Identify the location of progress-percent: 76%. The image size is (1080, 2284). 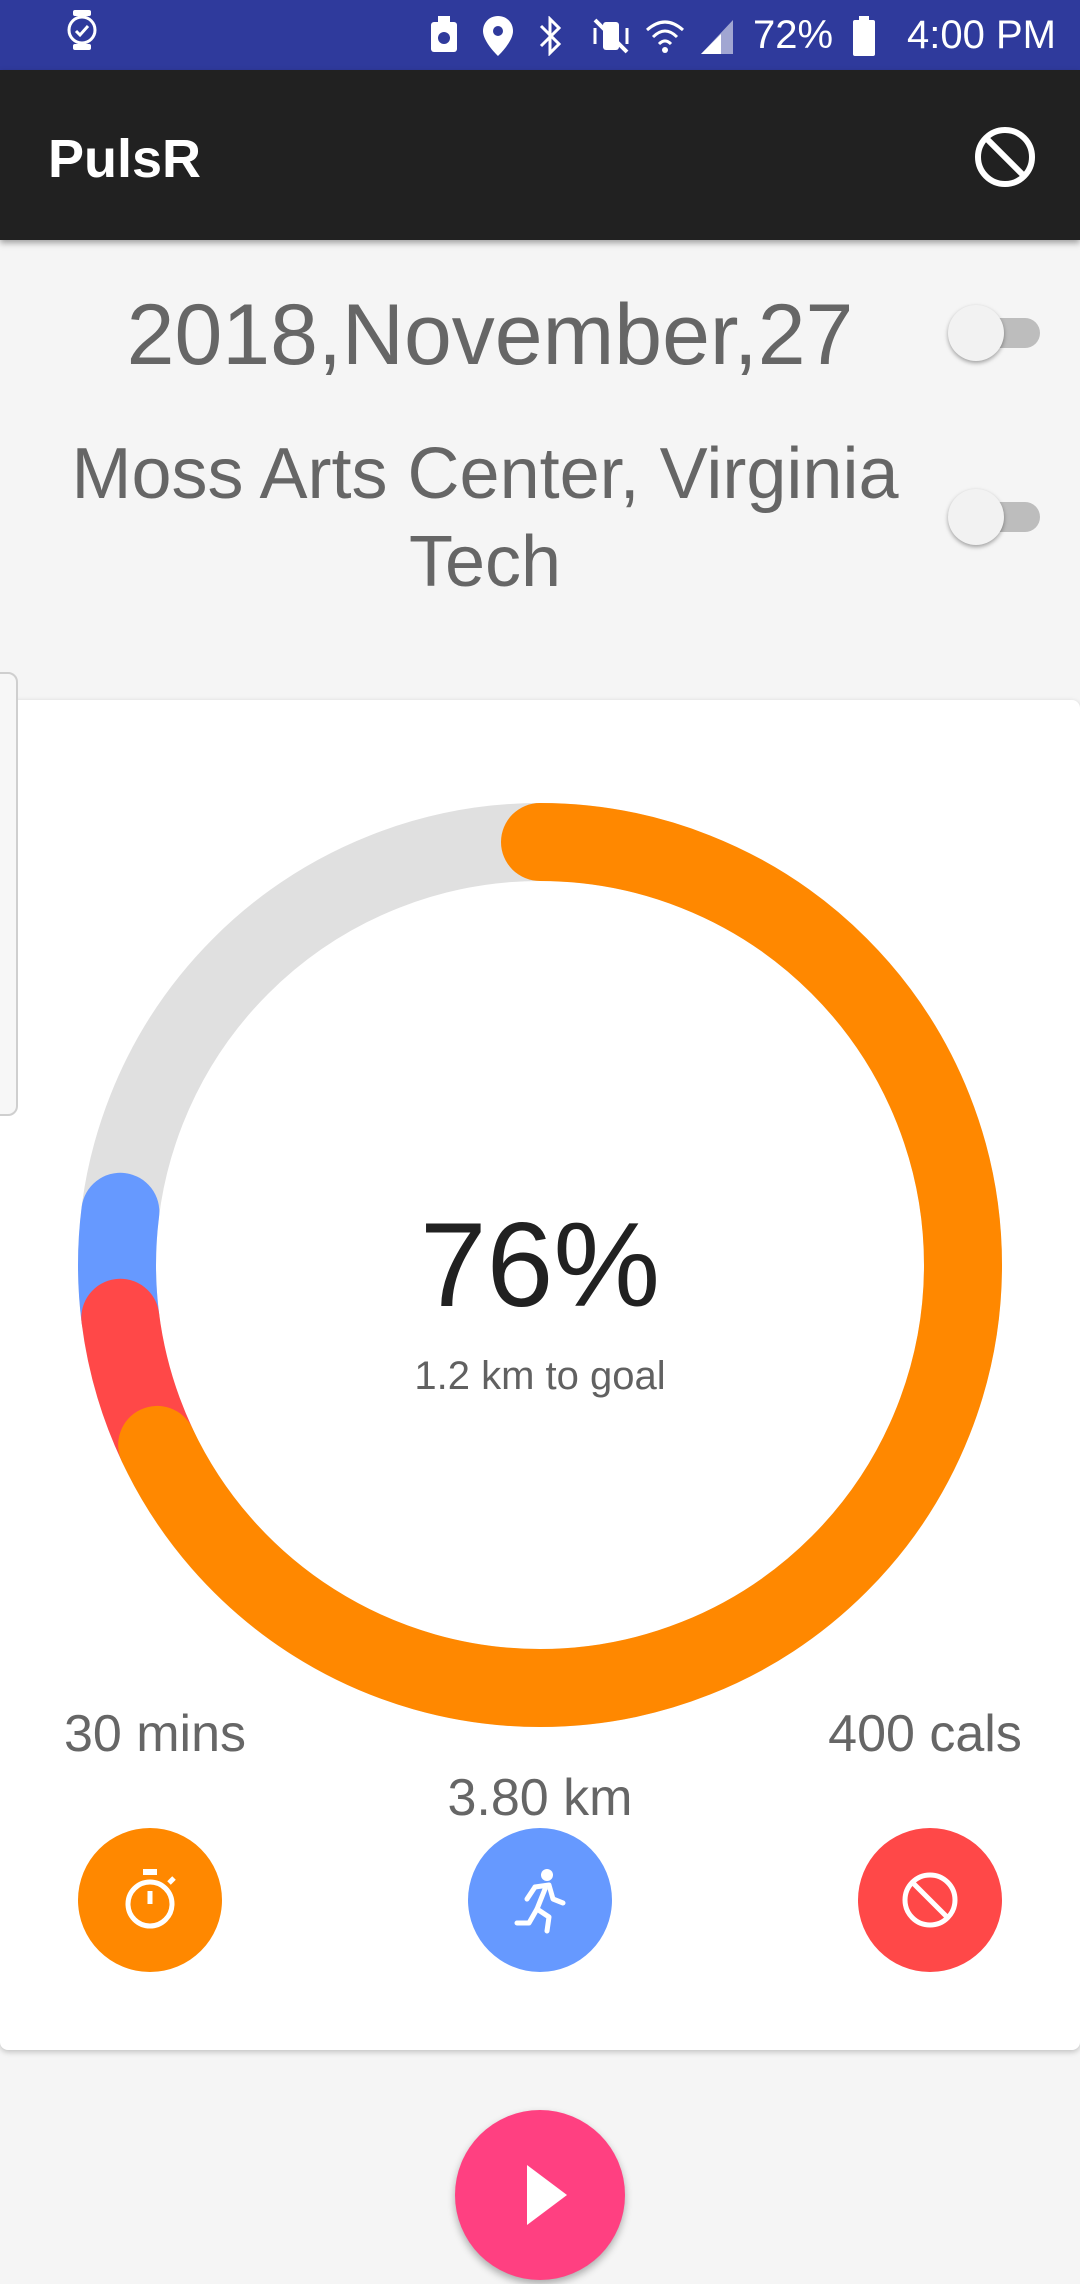
(540, 1265).